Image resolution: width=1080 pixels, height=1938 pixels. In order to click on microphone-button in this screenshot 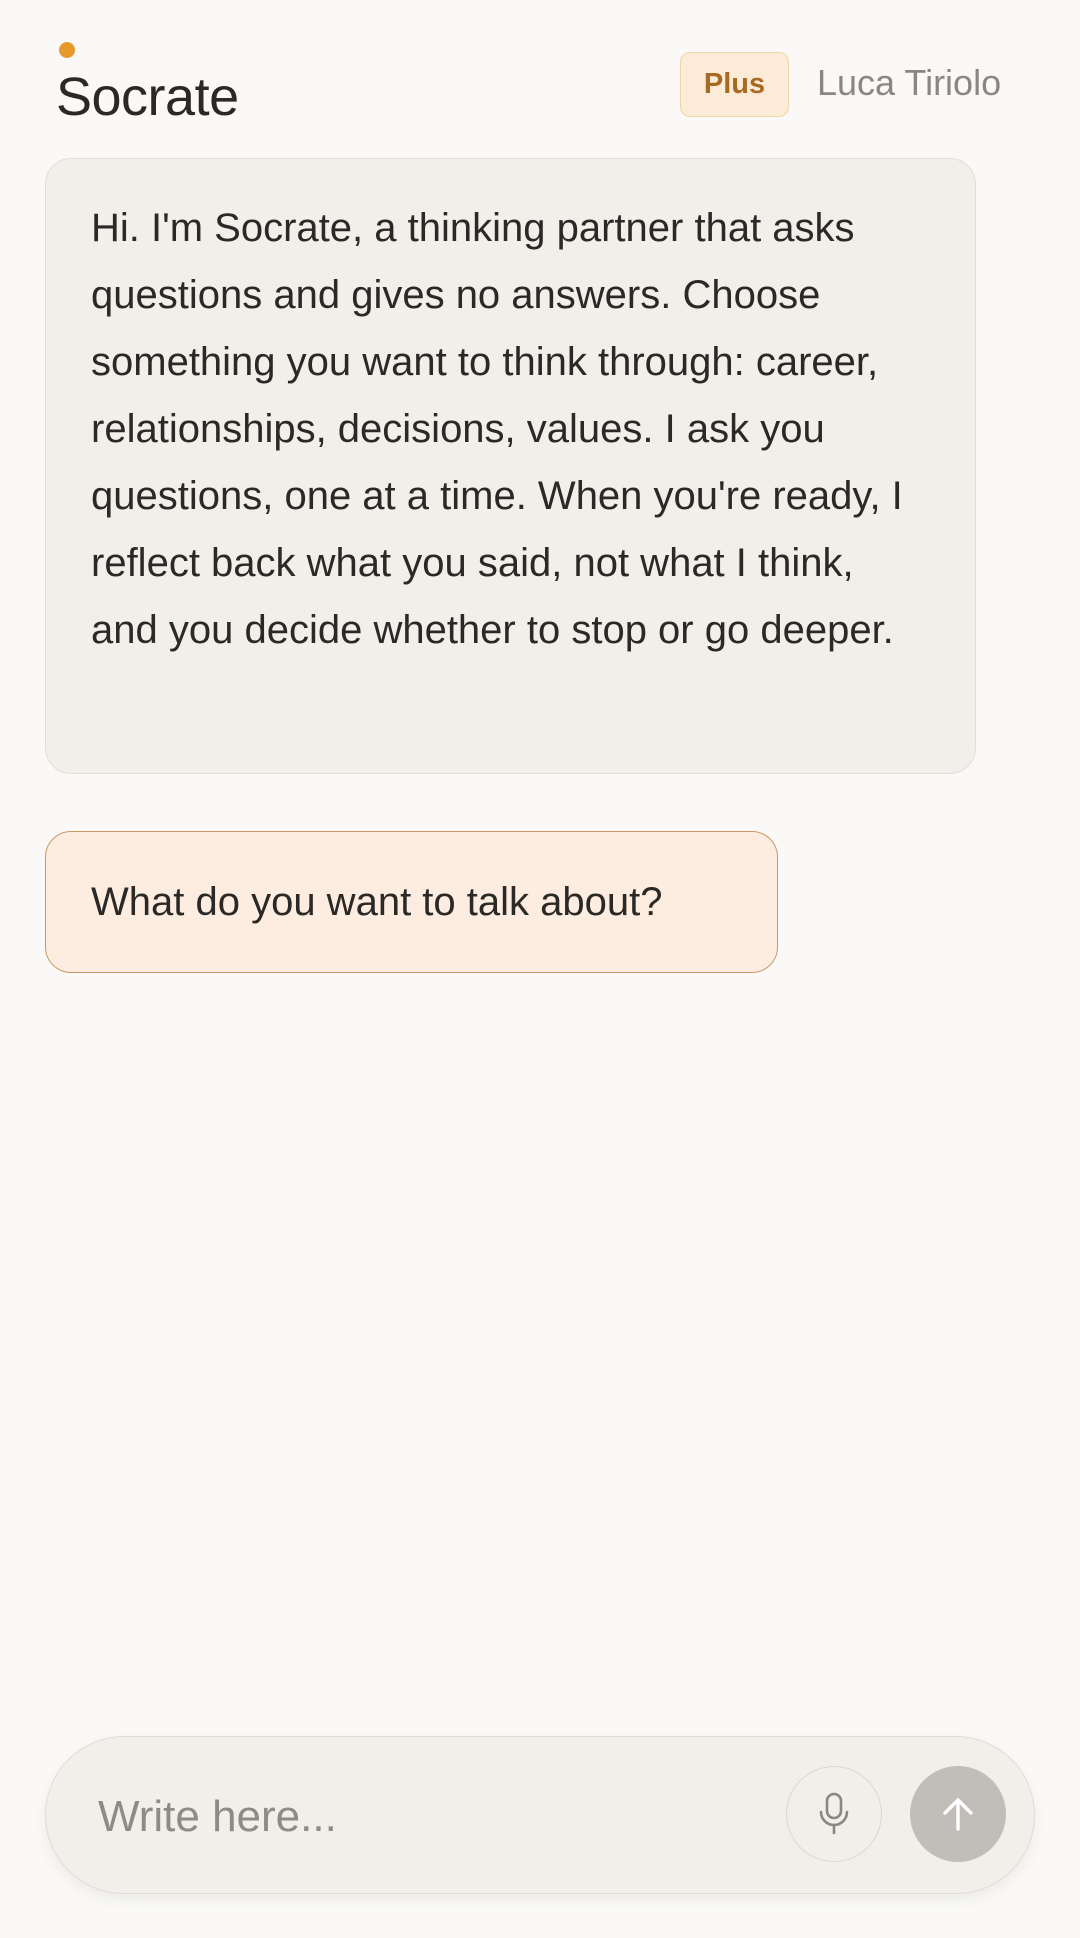, I will do `click(834, 1814)`.